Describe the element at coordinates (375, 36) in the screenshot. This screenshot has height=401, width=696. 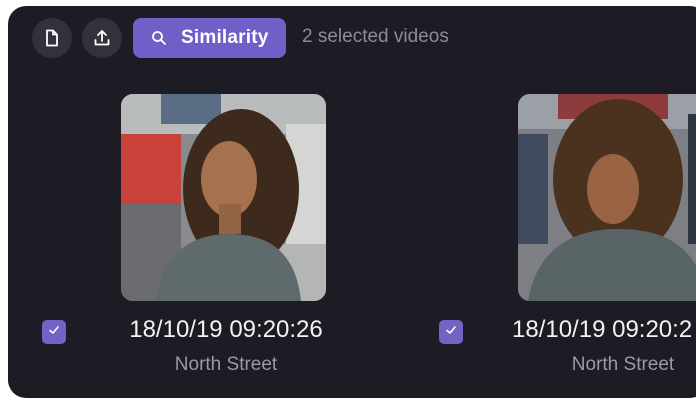
I see `selected-count: 2 selected videos` at that location.